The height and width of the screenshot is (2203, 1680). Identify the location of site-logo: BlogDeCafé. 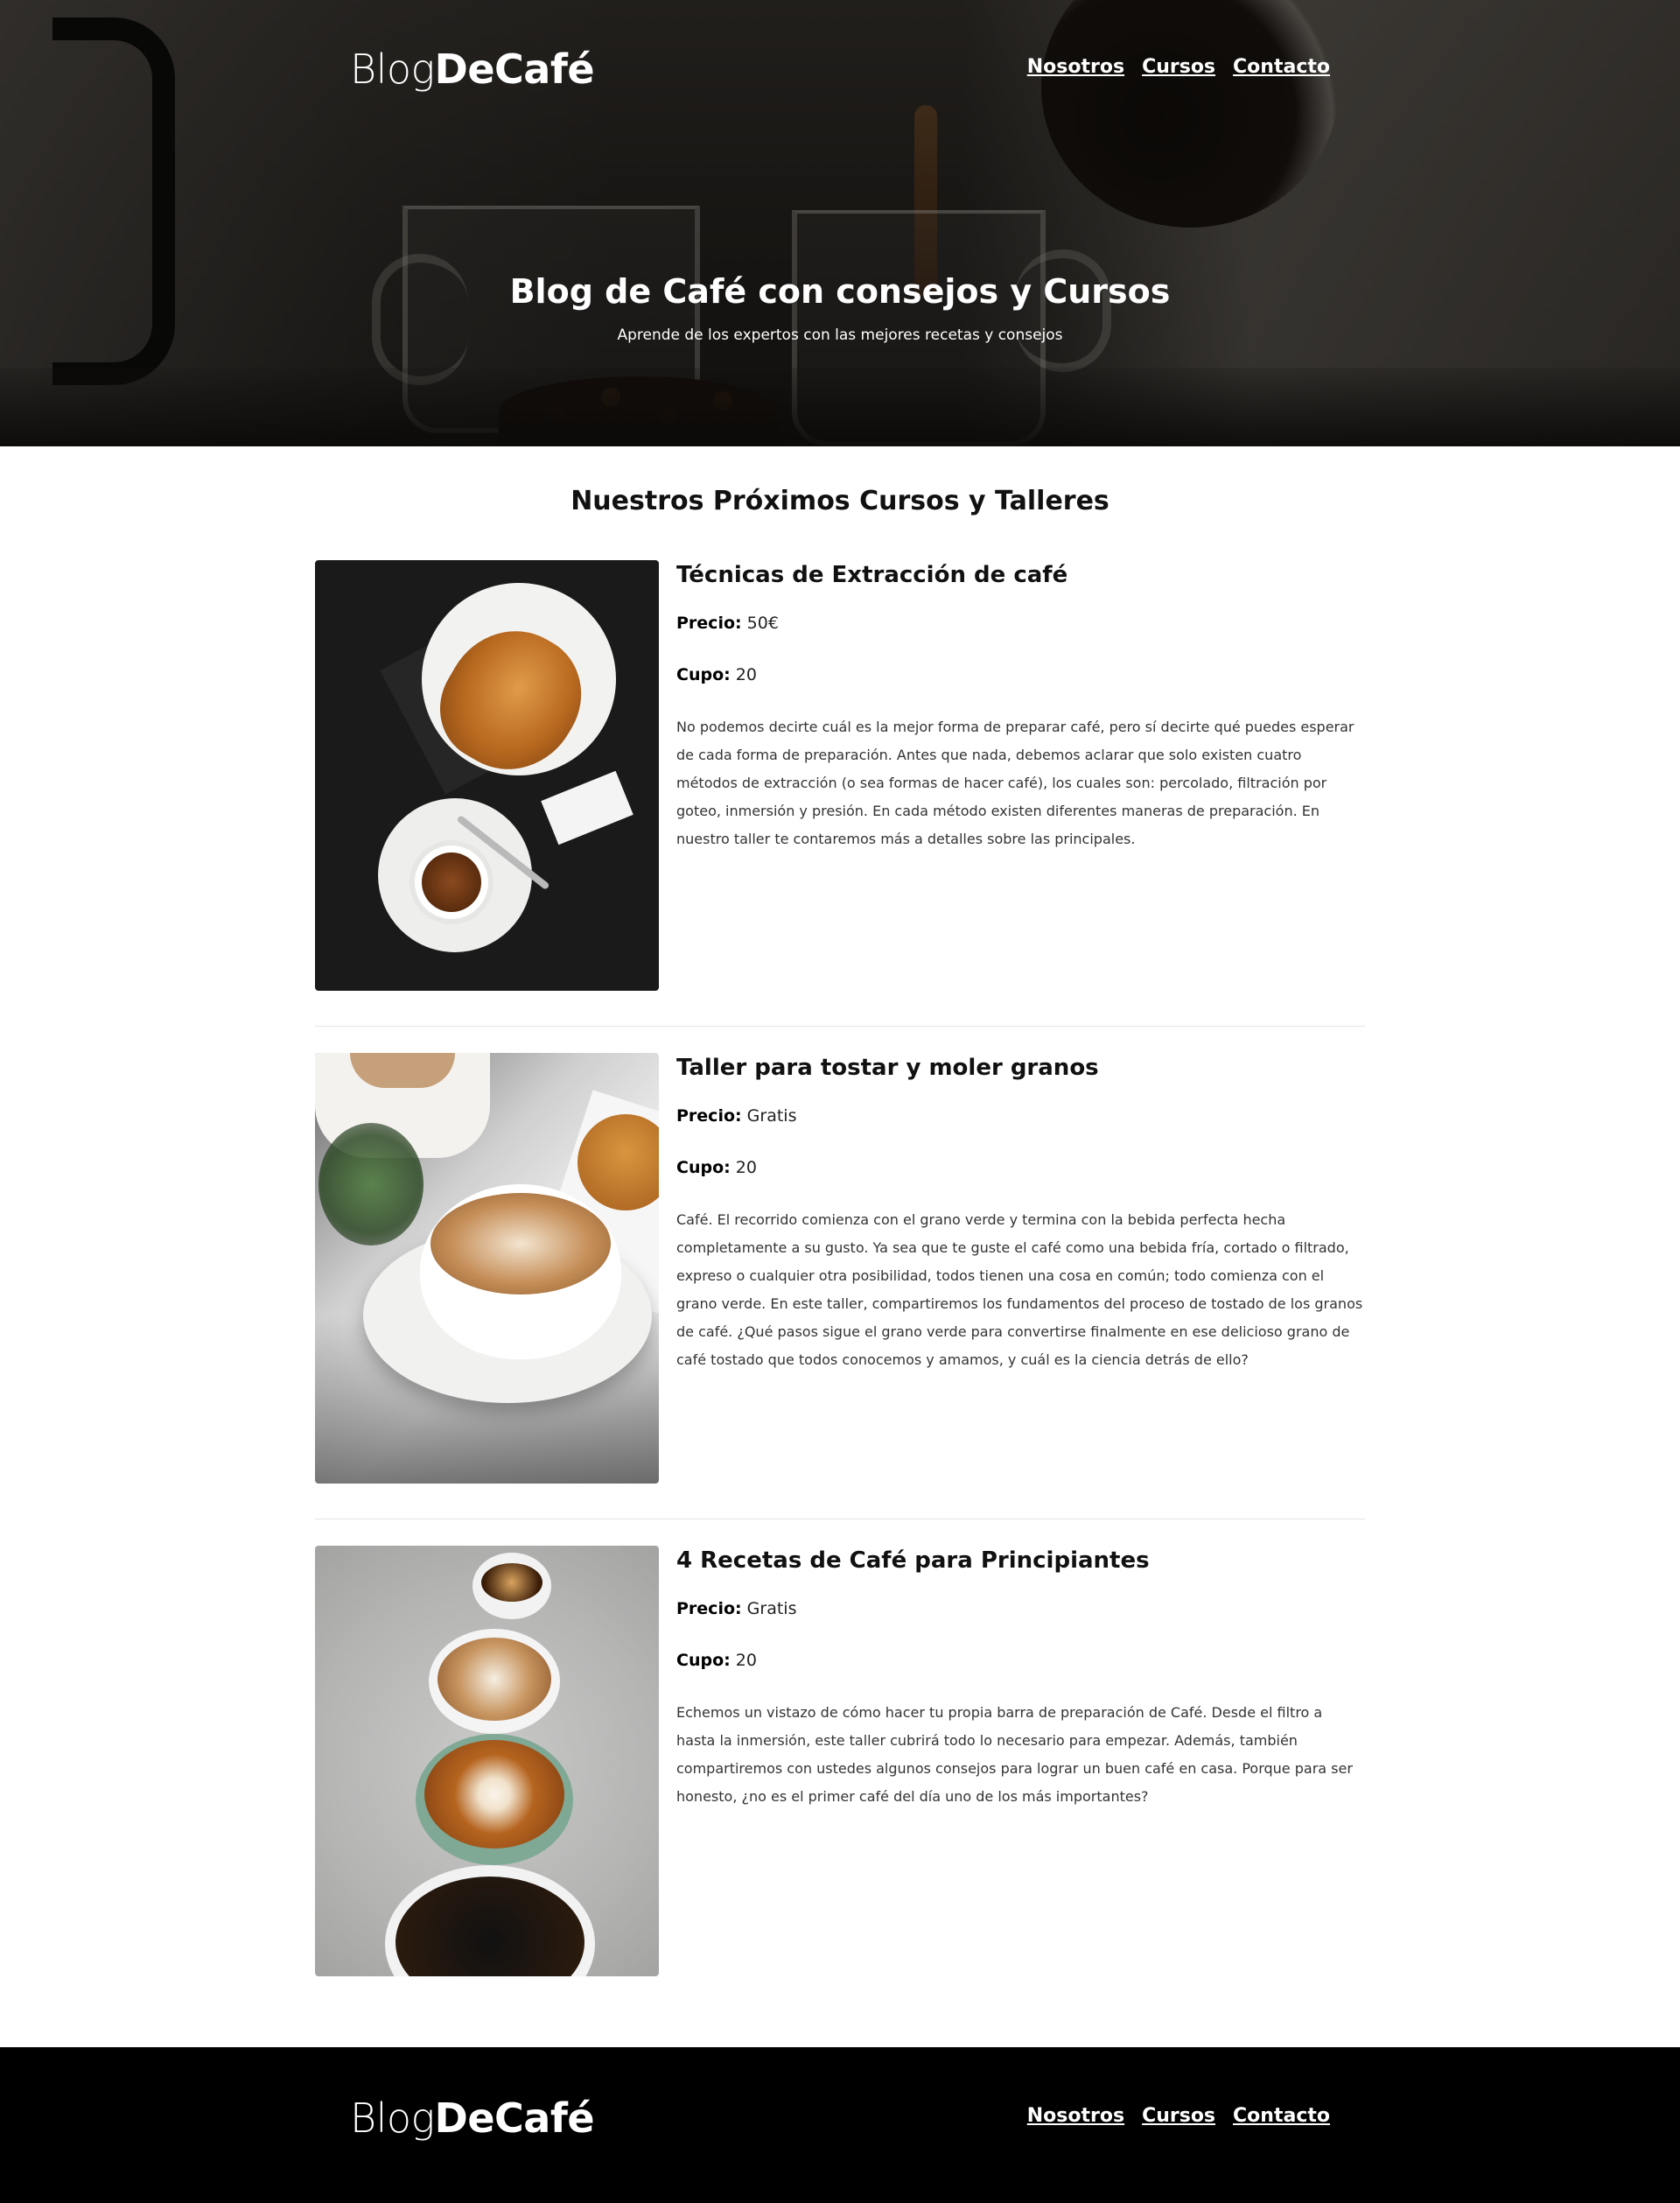
(472, 69).